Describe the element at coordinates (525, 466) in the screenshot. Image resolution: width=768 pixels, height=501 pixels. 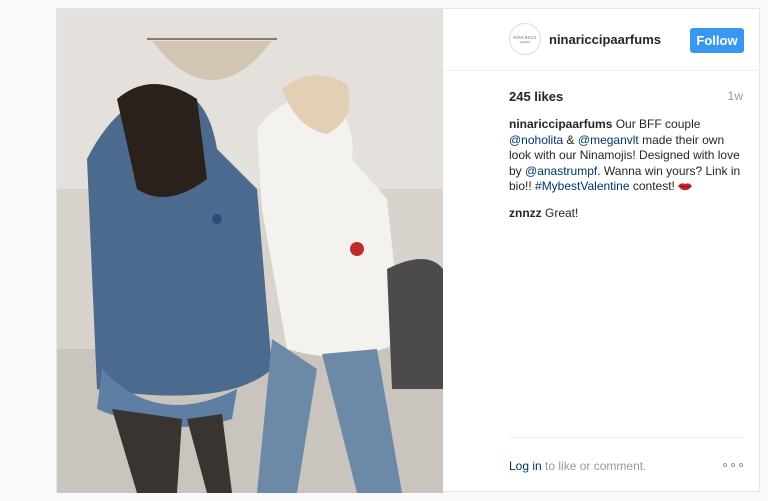
I see `login-link: Log in` at that location.